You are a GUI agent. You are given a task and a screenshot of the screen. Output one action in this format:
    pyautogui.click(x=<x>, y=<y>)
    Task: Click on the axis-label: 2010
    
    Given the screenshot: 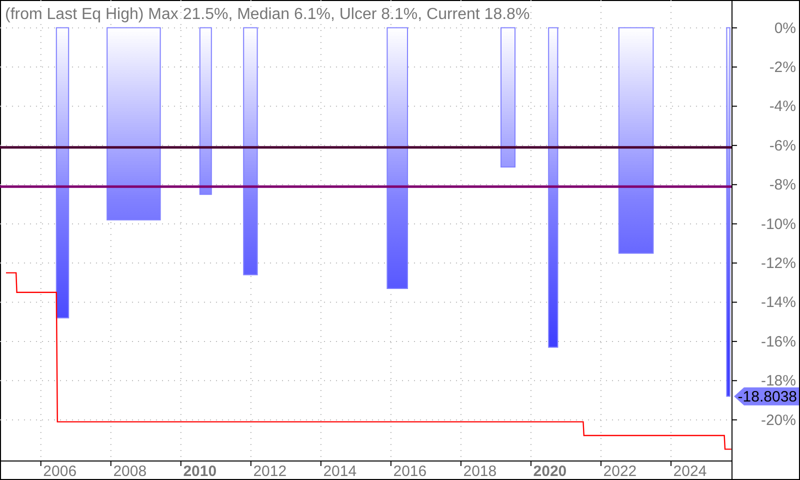 What is the action you would take?
    pyautogui.click(x=200, y=471)
    